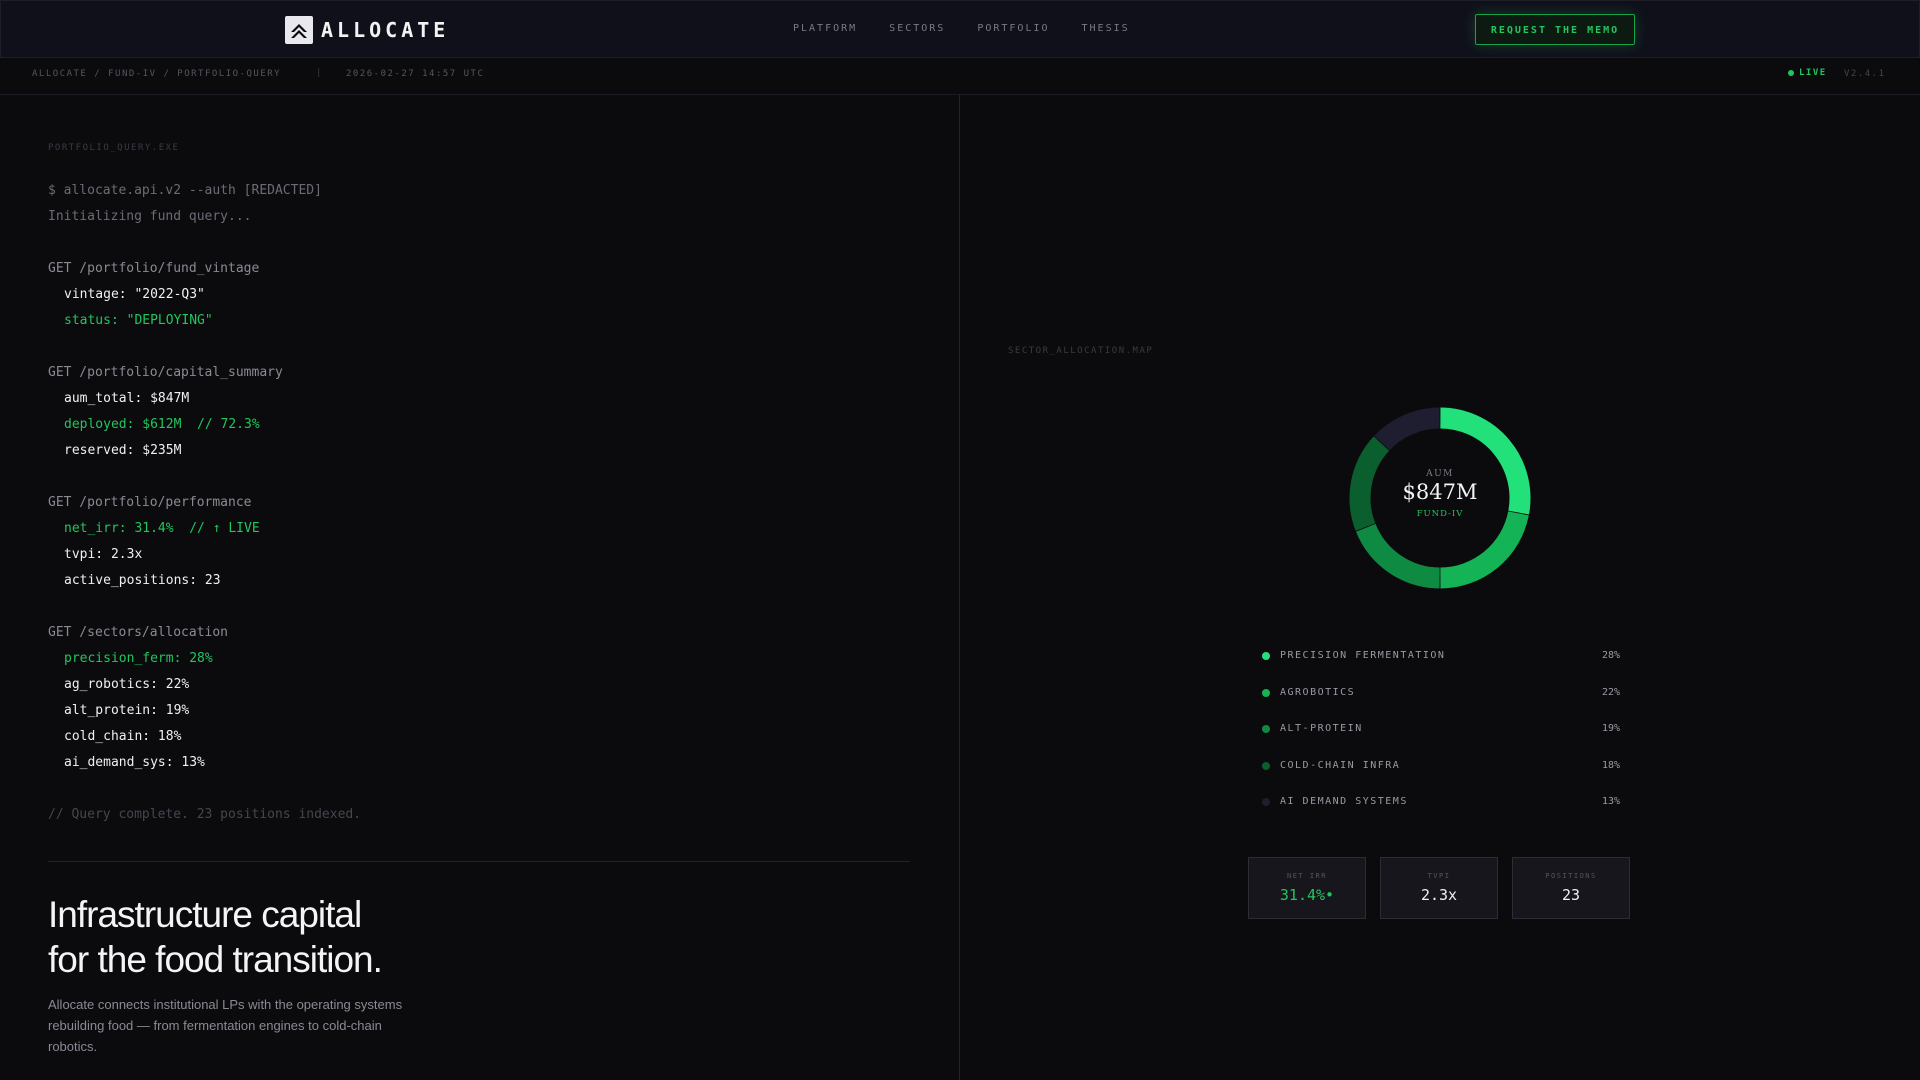  I want to click on terminal-line: status: "DEPLOYING", so click(138, 320).